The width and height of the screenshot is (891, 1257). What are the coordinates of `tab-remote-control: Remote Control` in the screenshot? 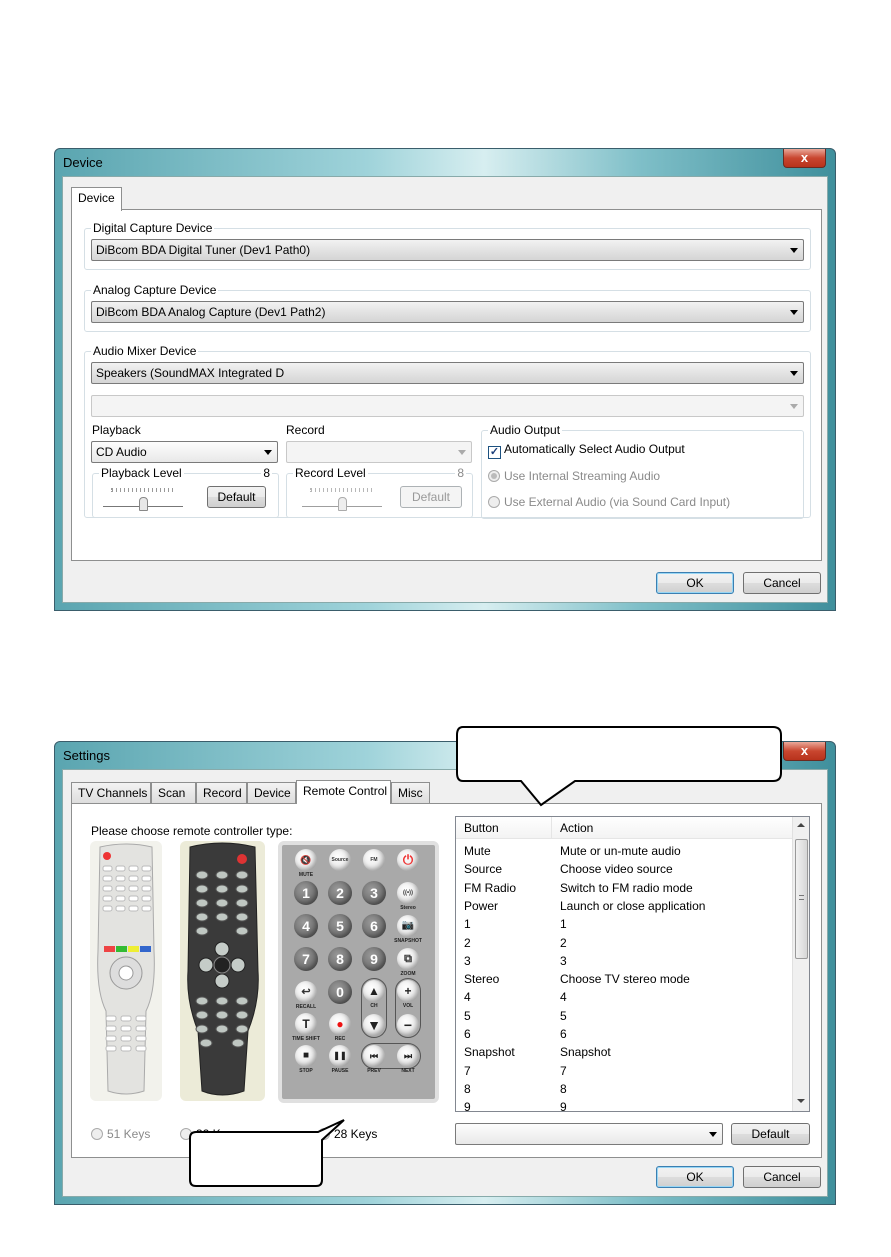 It's located at (343, 792).